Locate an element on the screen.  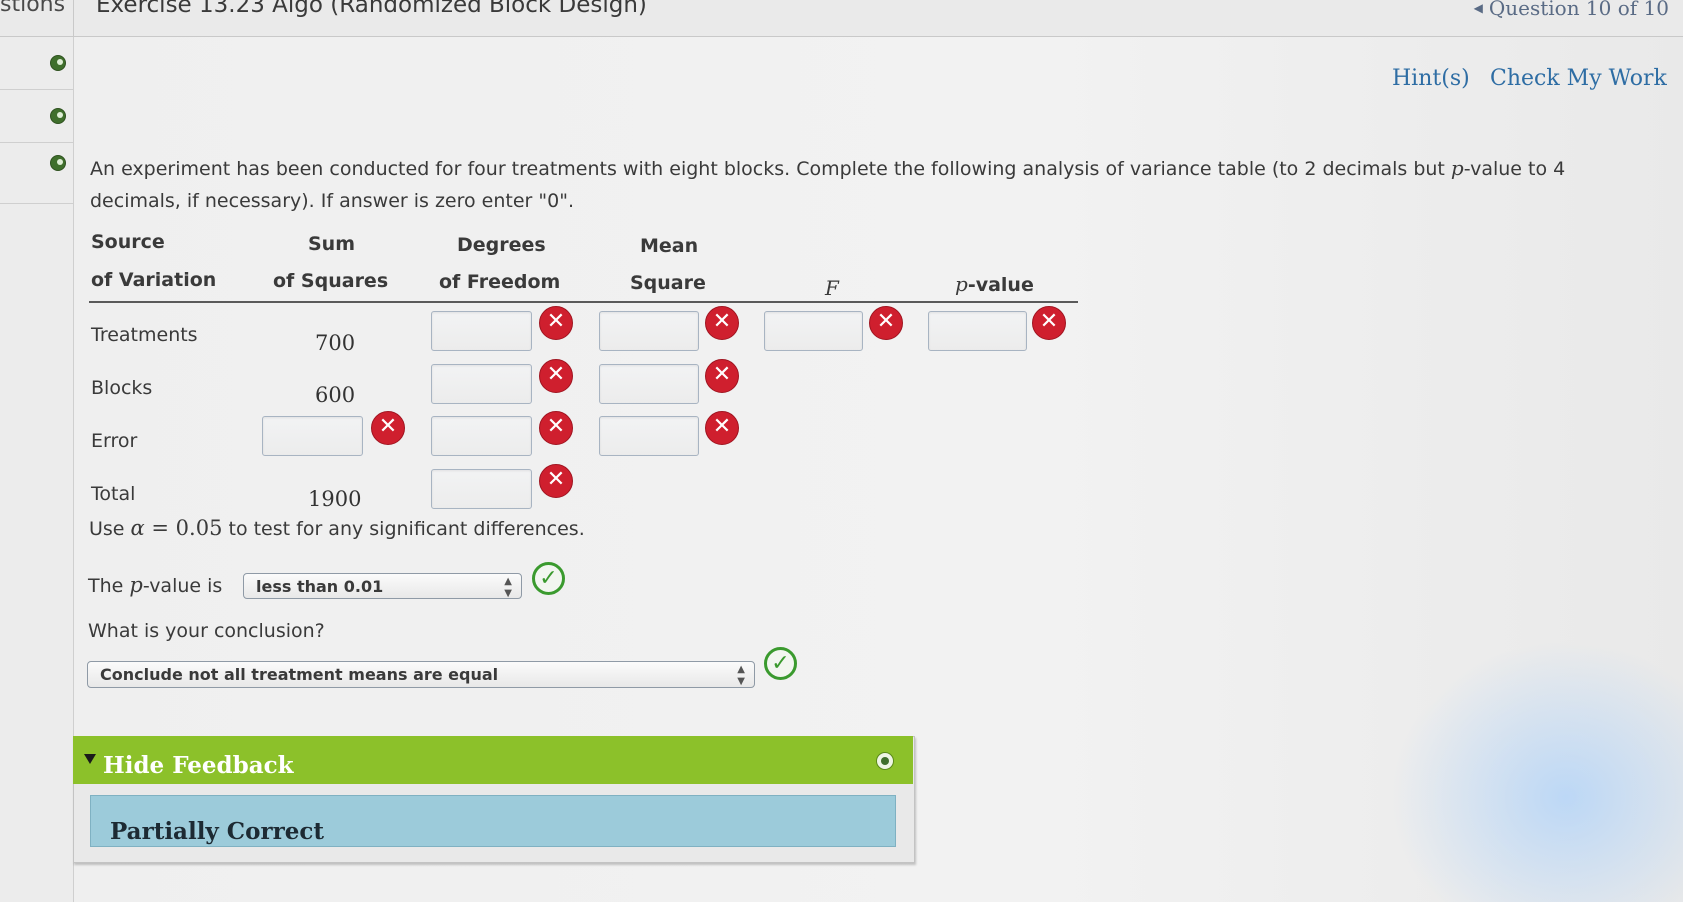
header-sum-2: of Squares is located at coordinates (331, 281).